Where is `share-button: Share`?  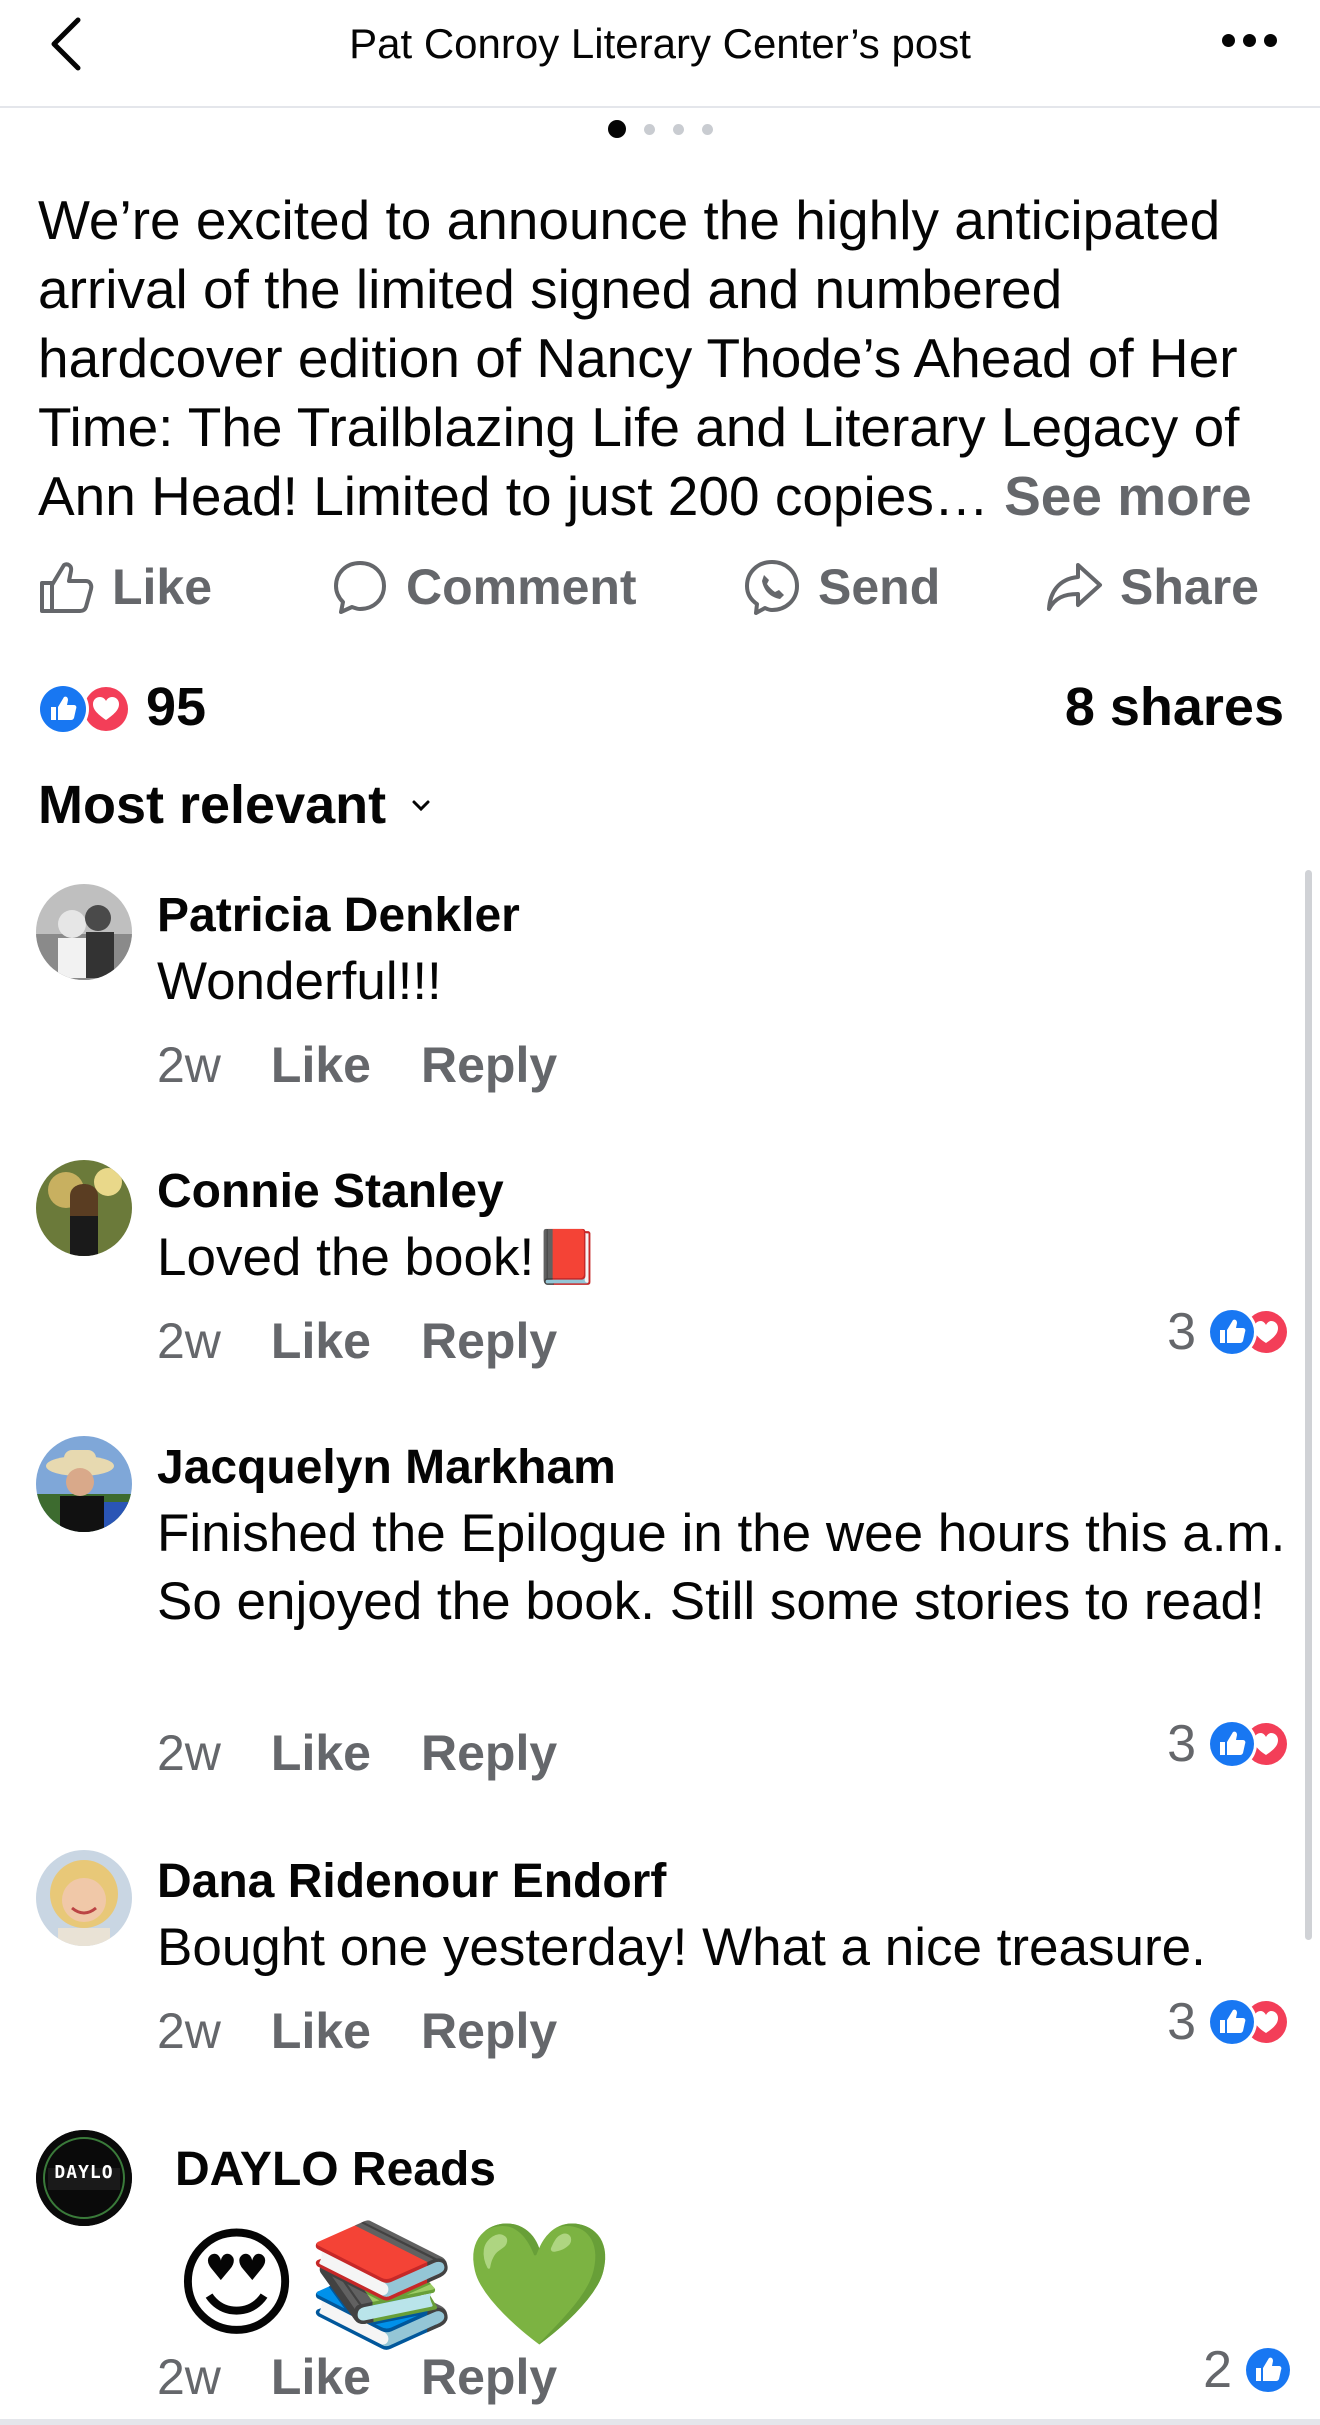 share-button: Share is located at coordinates (1151, 587).